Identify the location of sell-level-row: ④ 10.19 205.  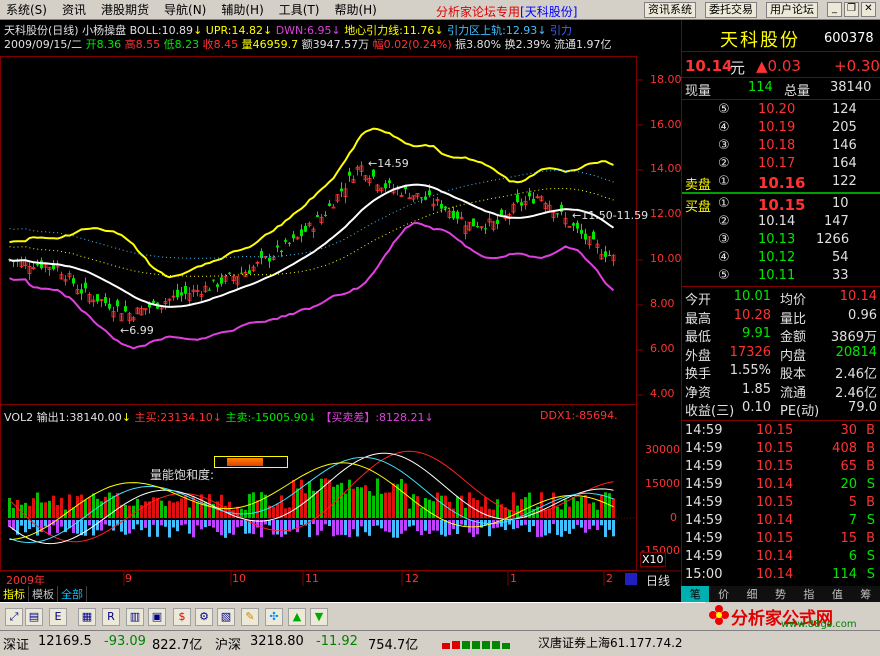
(781, 129).